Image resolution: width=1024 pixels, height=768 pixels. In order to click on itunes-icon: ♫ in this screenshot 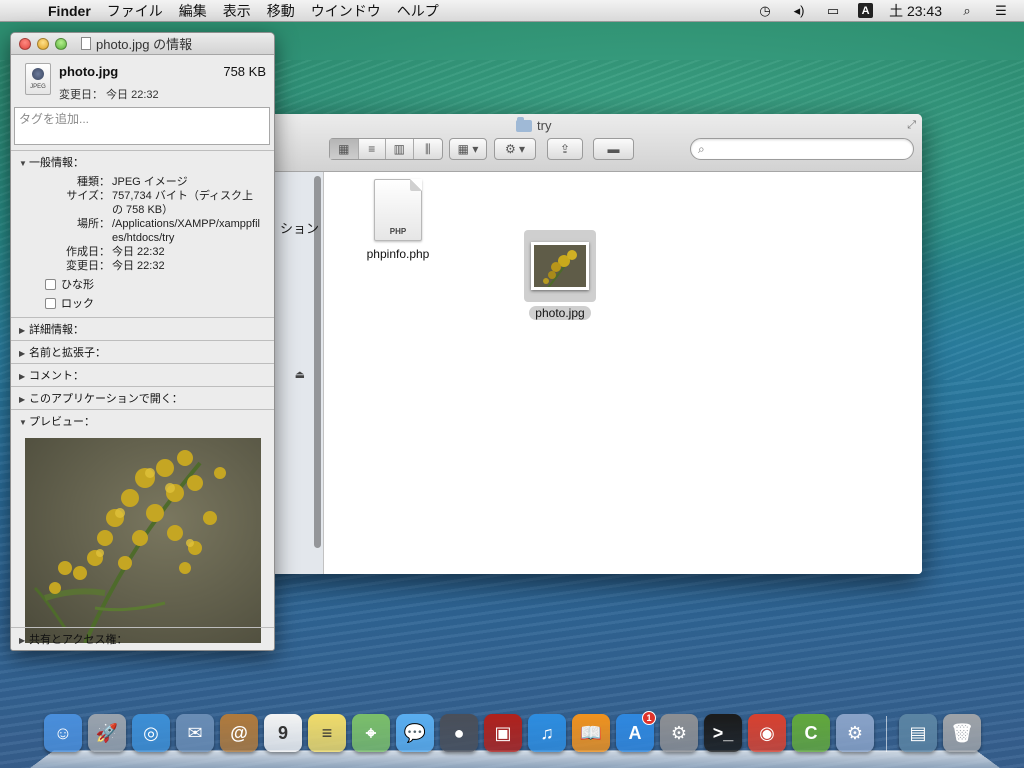, I will do `click(547, 733)`.